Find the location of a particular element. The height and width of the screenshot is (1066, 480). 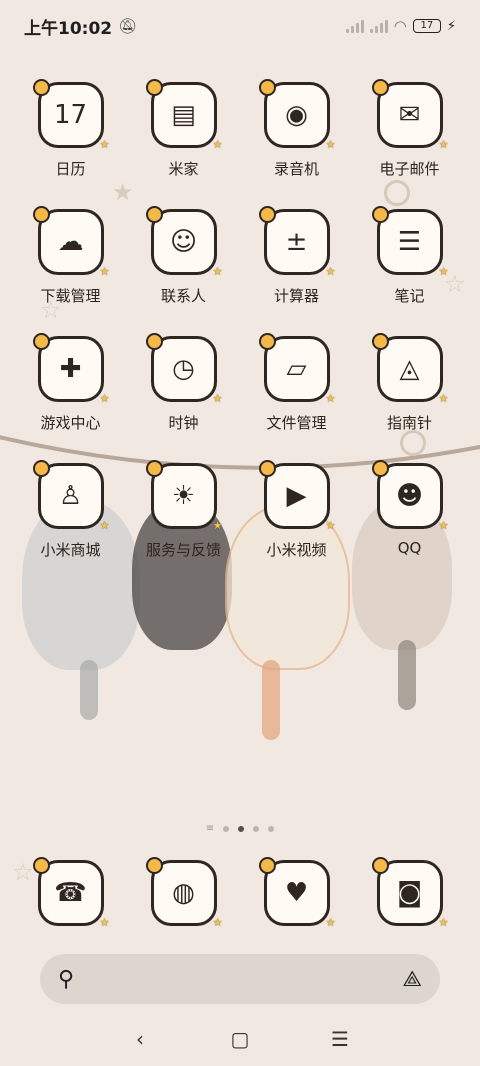

search-bar: ⚲ ⟁ is located at coordinates (240, 979).